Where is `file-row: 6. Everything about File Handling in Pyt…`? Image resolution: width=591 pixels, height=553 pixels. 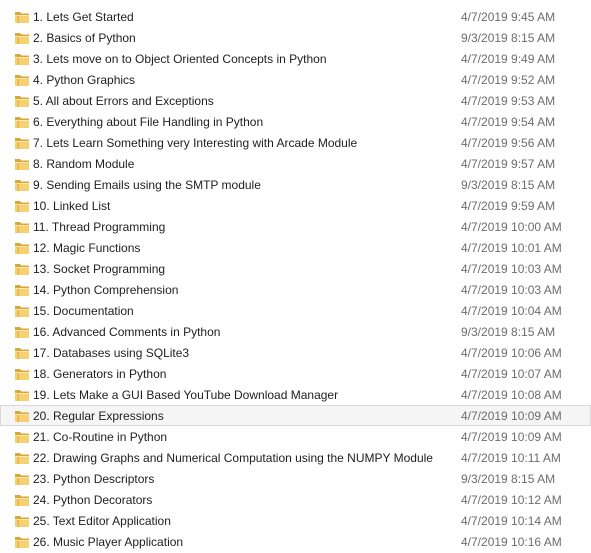 file-row: 6. Everything about File Handling in Pyt… is located at coordinates (295, 121).